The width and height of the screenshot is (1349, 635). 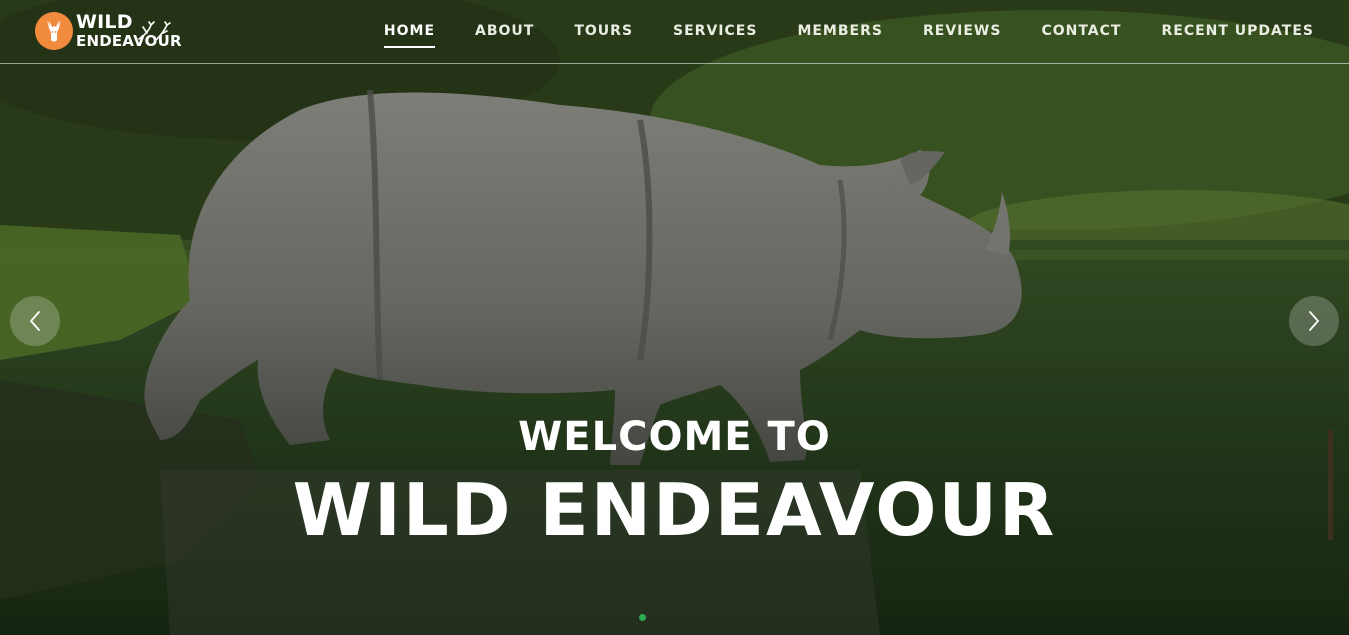 I want to click on chevron-left-icon, so click(x=34, y=321).